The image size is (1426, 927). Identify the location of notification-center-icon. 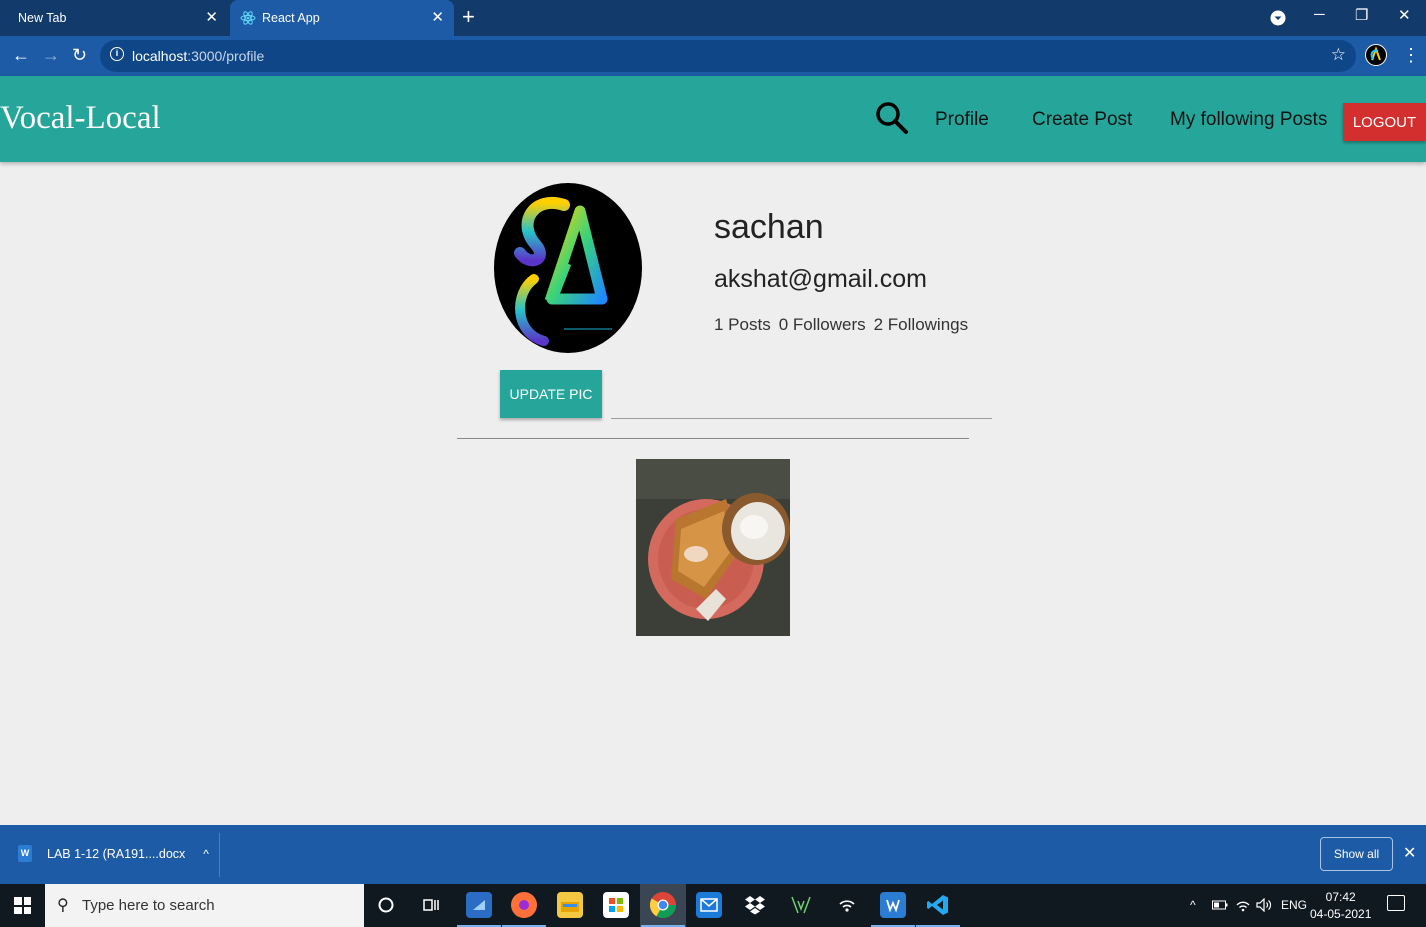
(1396, 903).